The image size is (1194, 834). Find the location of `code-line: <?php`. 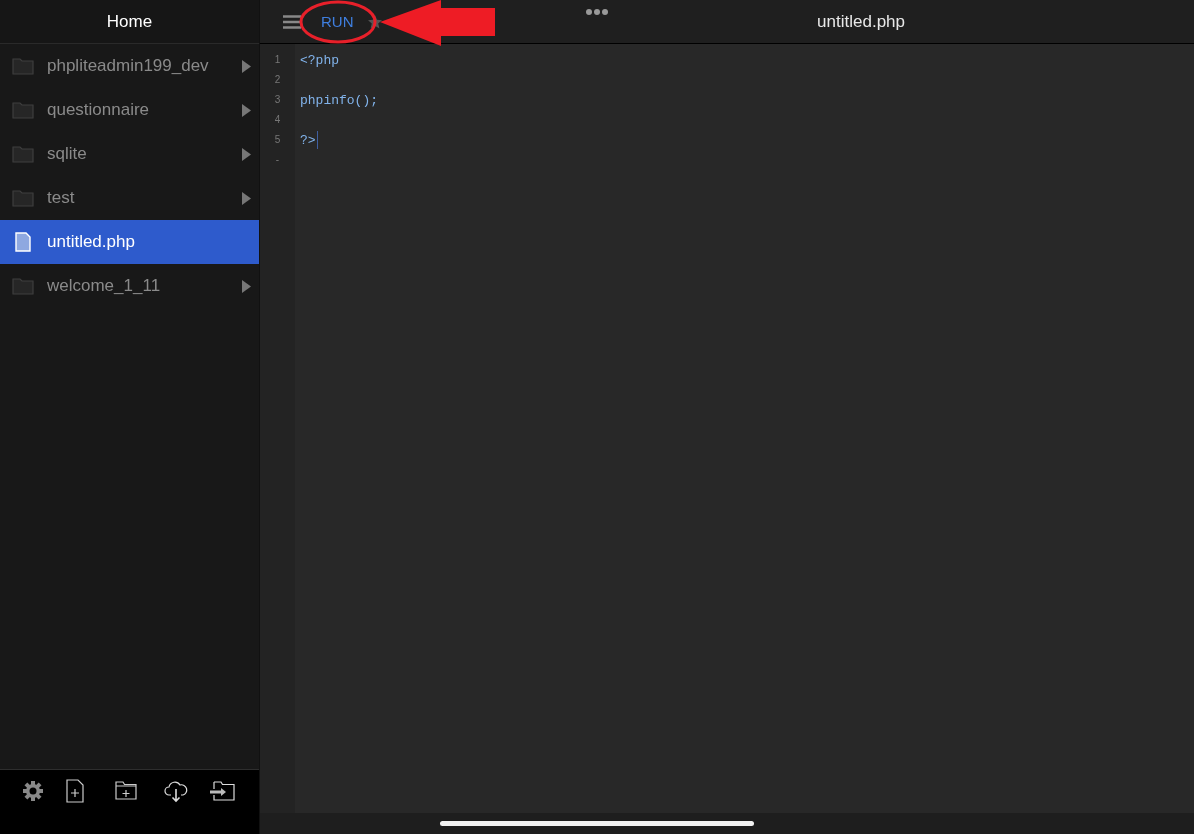

code-line: <?php is located at coordinates (319, 60).